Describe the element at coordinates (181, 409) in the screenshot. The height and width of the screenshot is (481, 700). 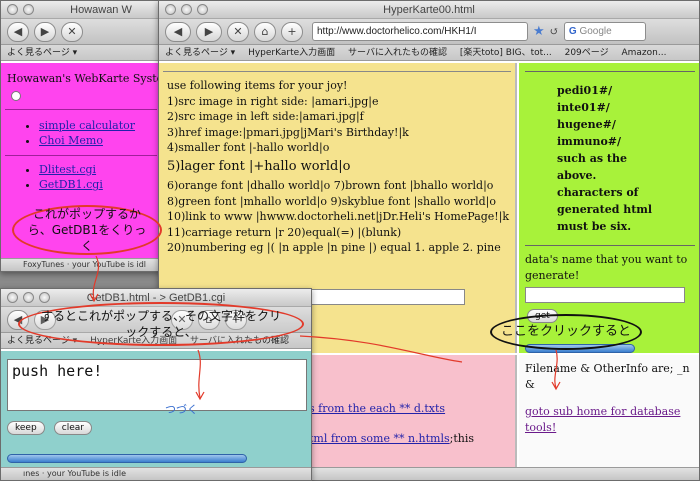
I see `tsuzuku-label: つづく` at that location.